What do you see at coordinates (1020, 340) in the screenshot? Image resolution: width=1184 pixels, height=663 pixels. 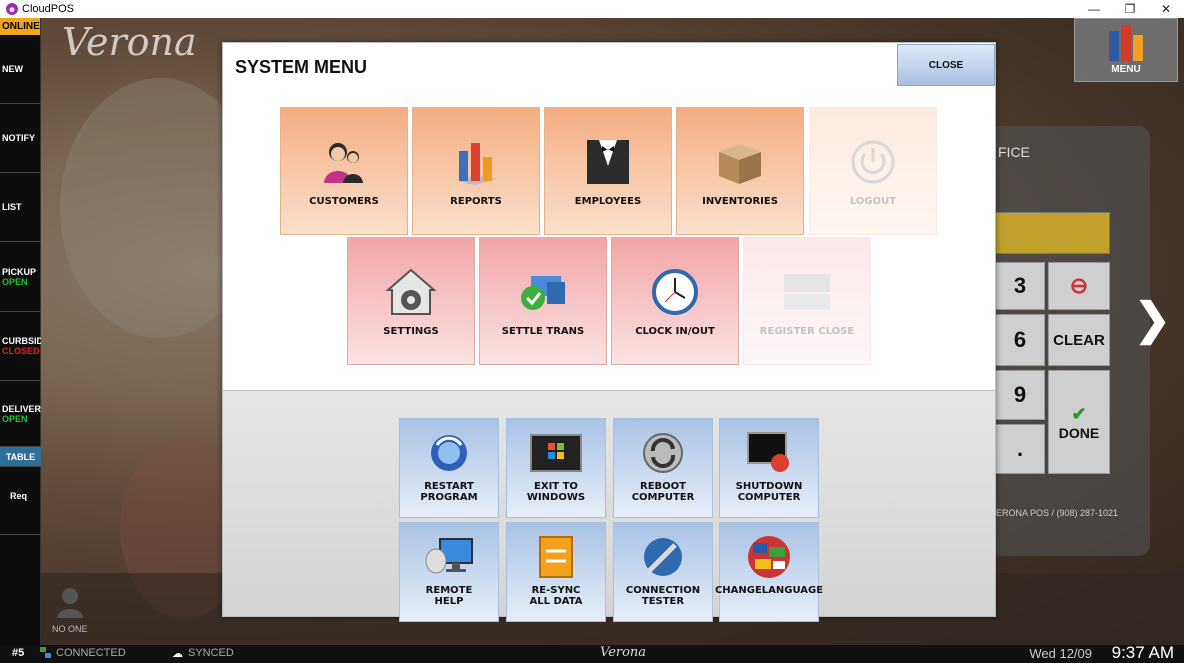 I see `key-6: 6` at bounding box center [1020, 340].